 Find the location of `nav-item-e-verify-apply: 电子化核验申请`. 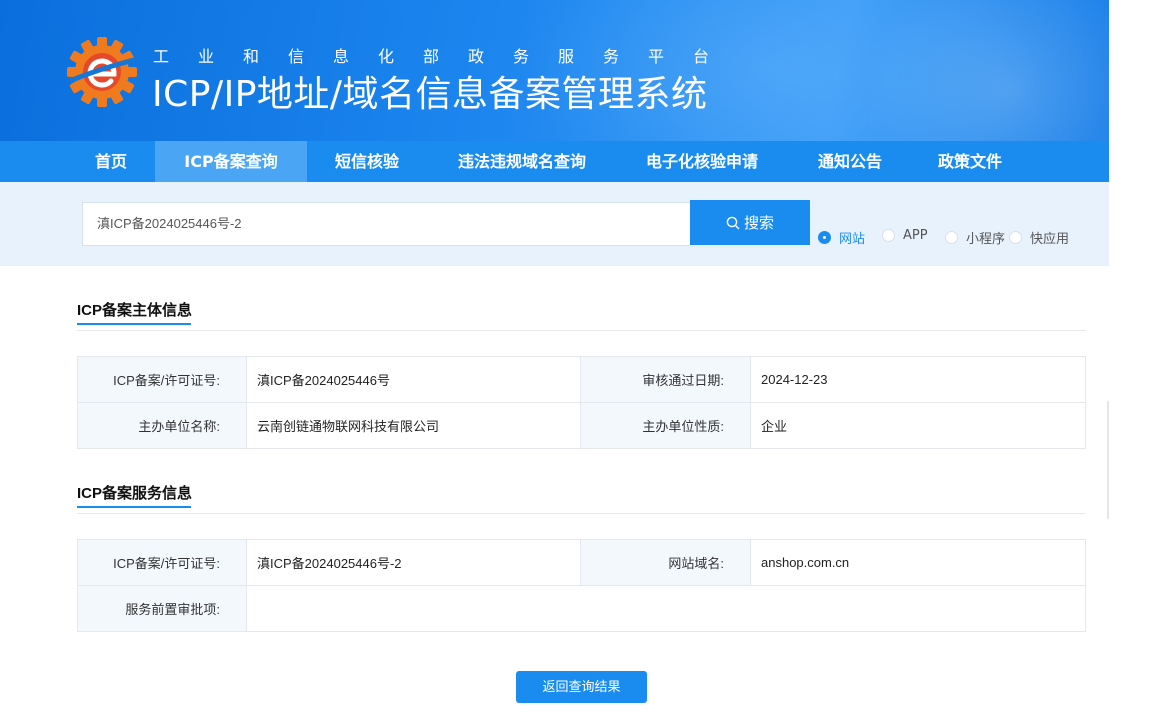

nav-item-e-verify-apply: 电子化核验申请 is located at coordinates (702, 161).